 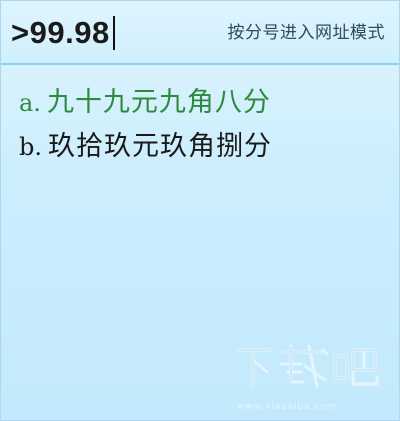 What do you see at coordinates (158, 102) in the screenshot?
I see `candidate-text: 九十九元九角八分` at bounding box center [158, 102].